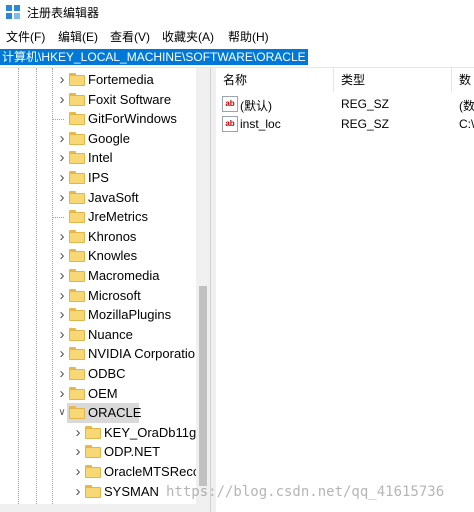 This screenshot has height=512, width=474. Describe the element at coordinates (256, 106) in the screenshot. I see `value-name: (默认)` at that location.